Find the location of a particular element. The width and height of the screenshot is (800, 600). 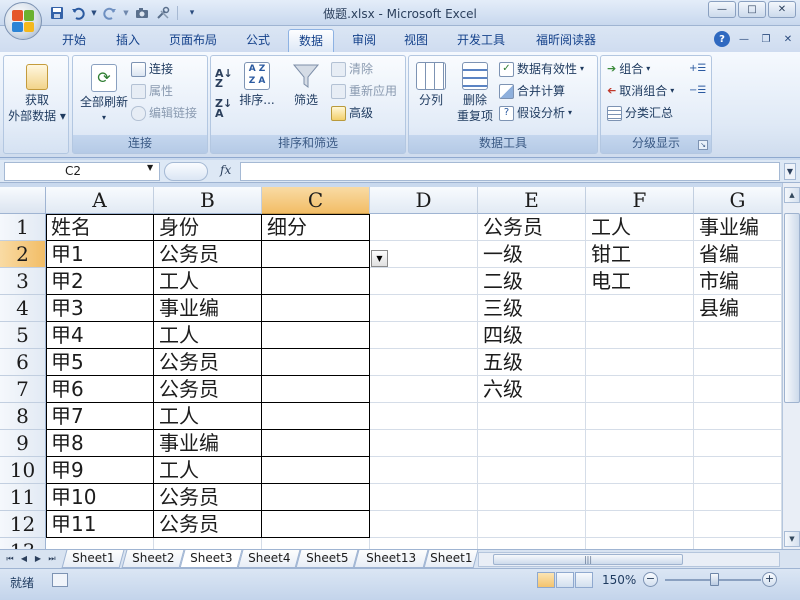

cell-c1: 细分 is located at coordinates (316, 227).